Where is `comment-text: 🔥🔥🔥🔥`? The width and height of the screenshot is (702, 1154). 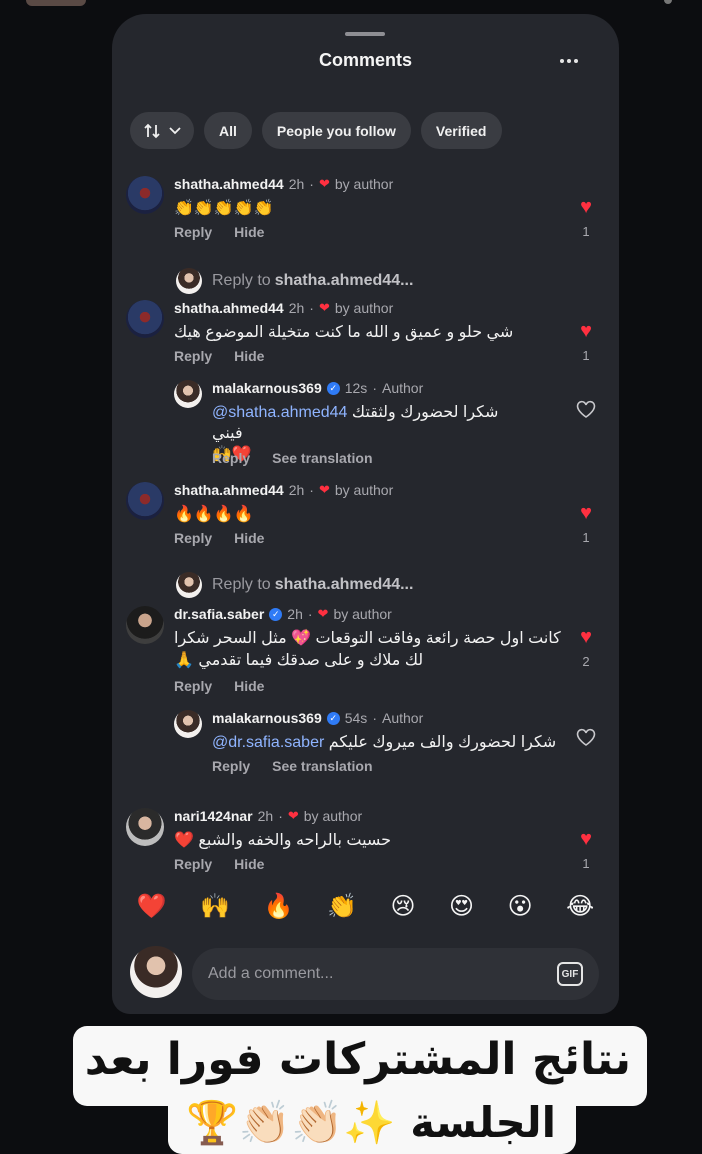
comment-text: 🔥🔥🔥🔥 is located at coordinates (214, 514).